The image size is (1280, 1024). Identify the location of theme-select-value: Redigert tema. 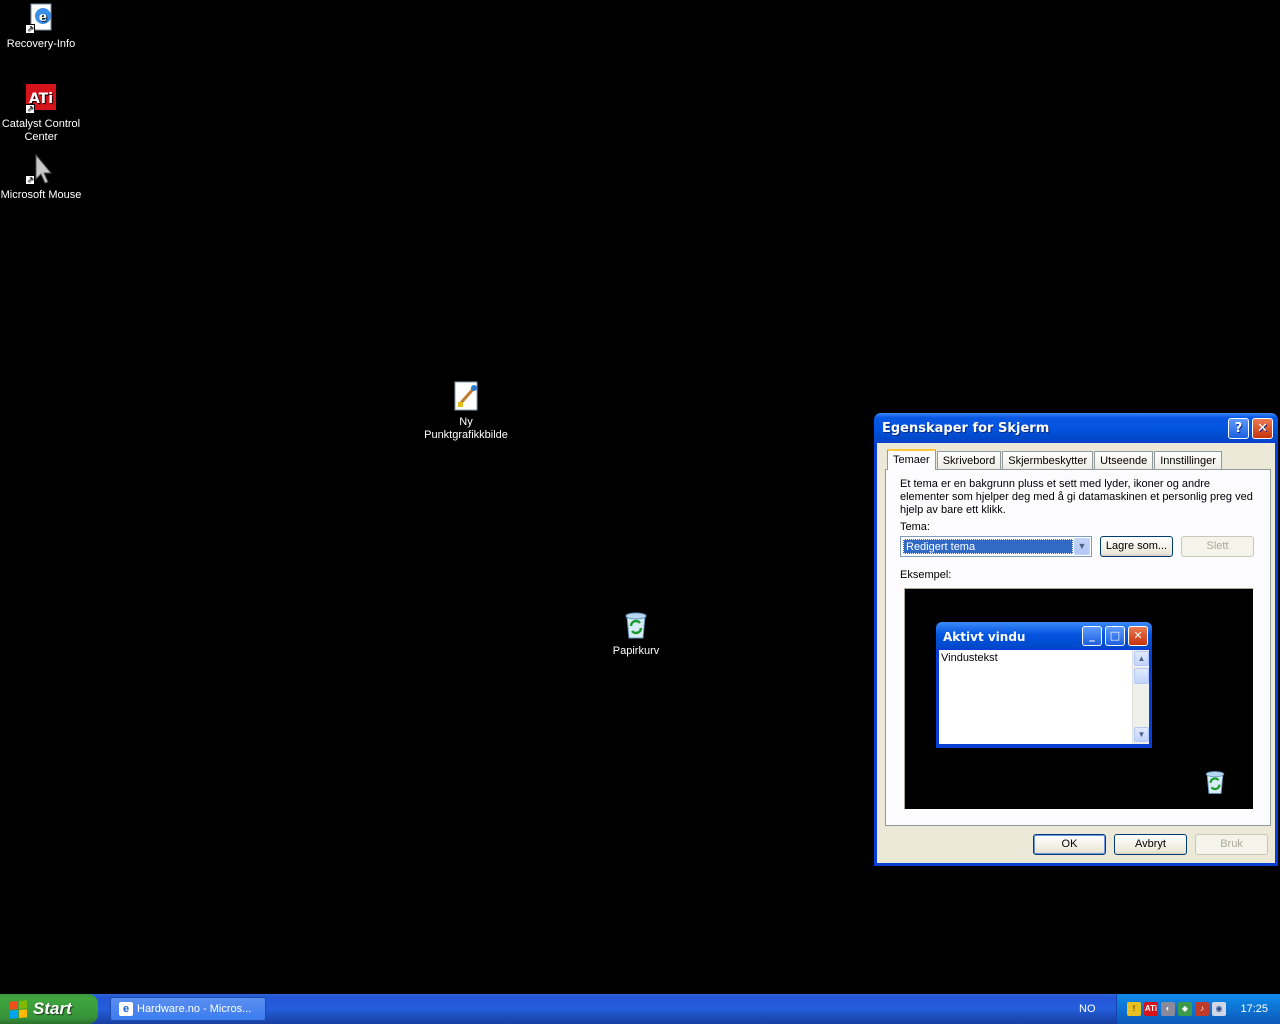
(988, 546).